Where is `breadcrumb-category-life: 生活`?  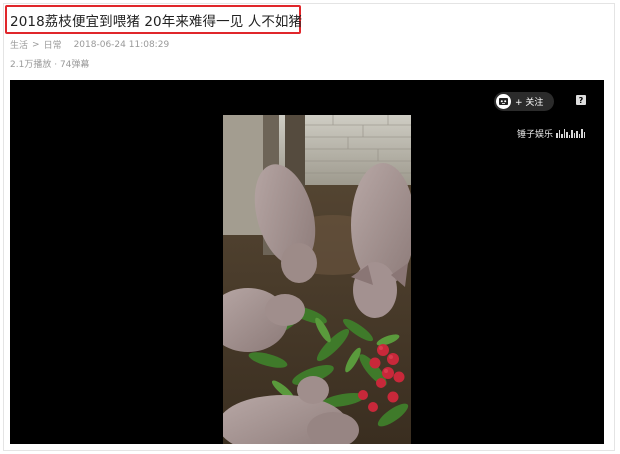 breadcrumb-category-life: 生活 is located at coordinates (19, 44).